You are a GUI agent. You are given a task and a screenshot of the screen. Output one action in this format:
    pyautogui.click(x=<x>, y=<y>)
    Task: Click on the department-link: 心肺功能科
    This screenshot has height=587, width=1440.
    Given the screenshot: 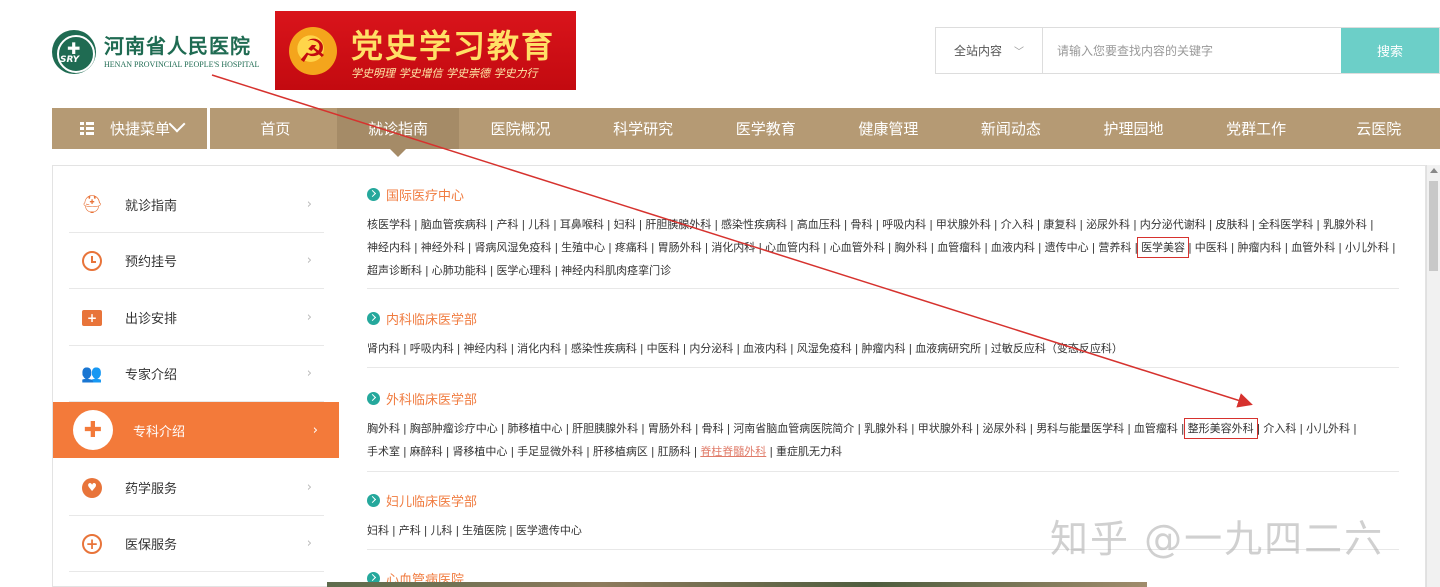 What is the action you would take?
    pyautogui.click(x=459, y=270)
    